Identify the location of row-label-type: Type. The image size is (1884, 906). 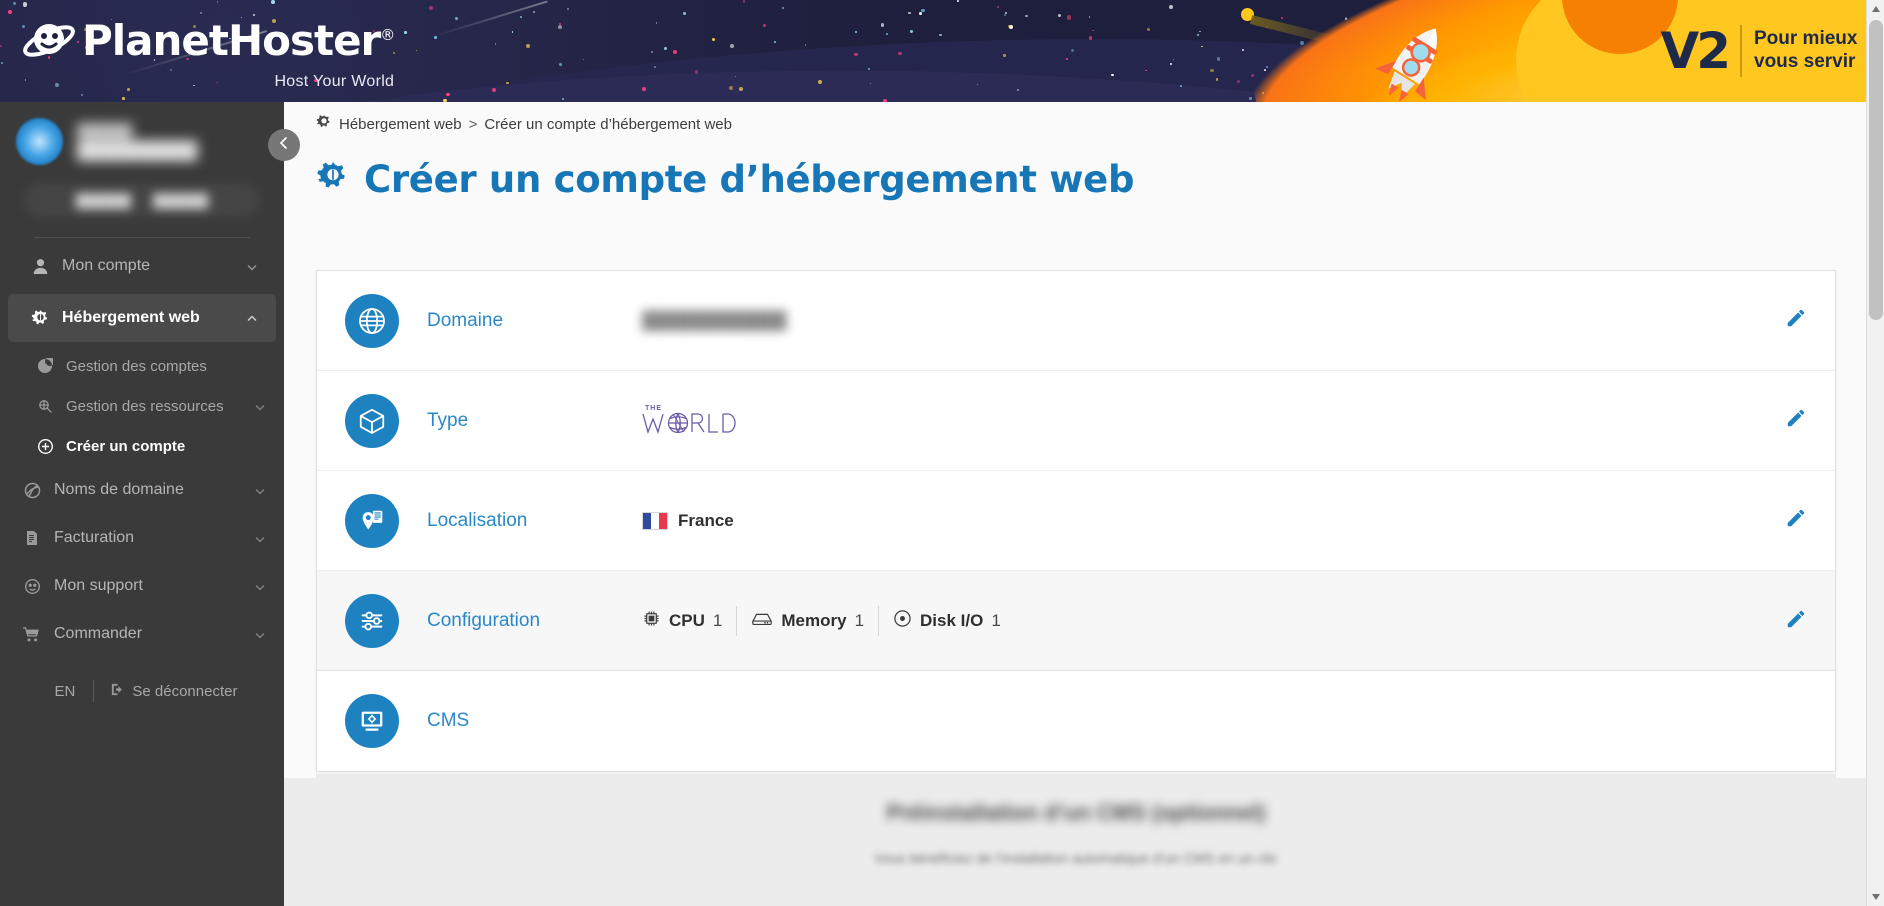
(448, 420).